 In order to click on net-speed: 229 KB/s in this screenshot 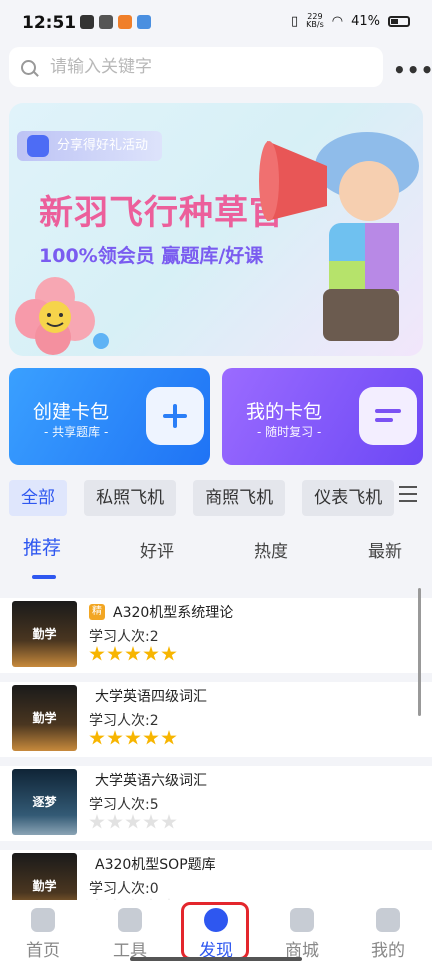, I will do `click(315, 21)`.